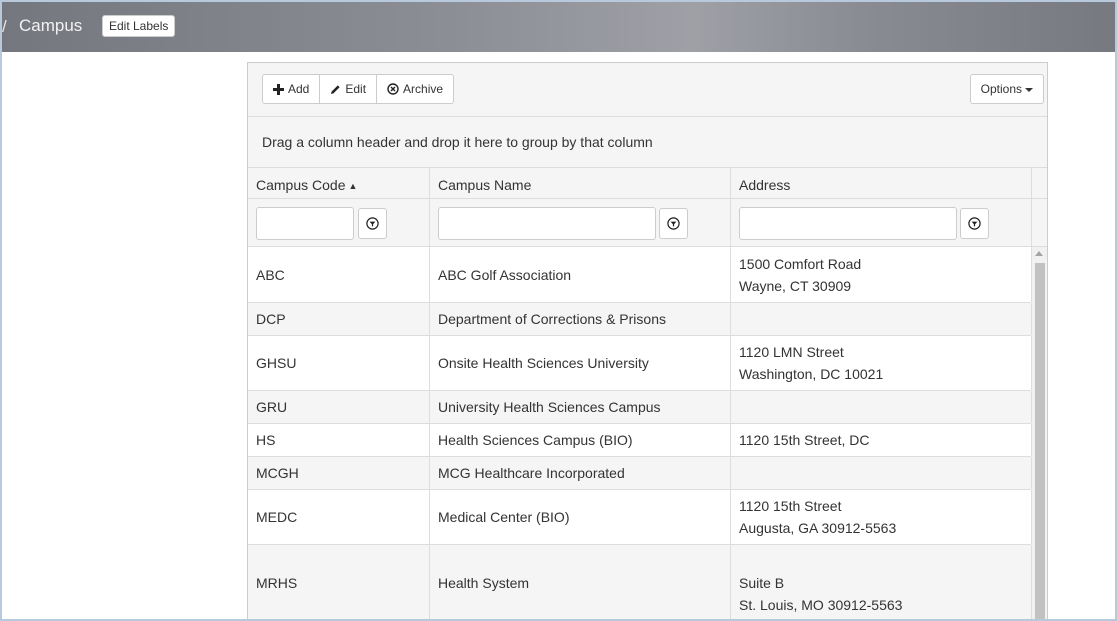 The width and height of the screenshot is (1117, 621). I want to click on address-line-1: 1120 15th Street, DC, so click(804, 440).